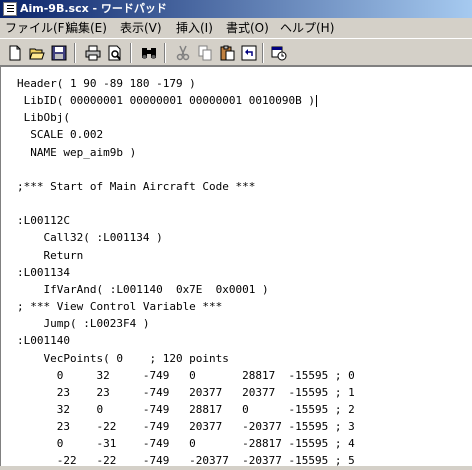 The height and width of the screenshot is (470, 472). I want to click on print-button, so click(93, 53).